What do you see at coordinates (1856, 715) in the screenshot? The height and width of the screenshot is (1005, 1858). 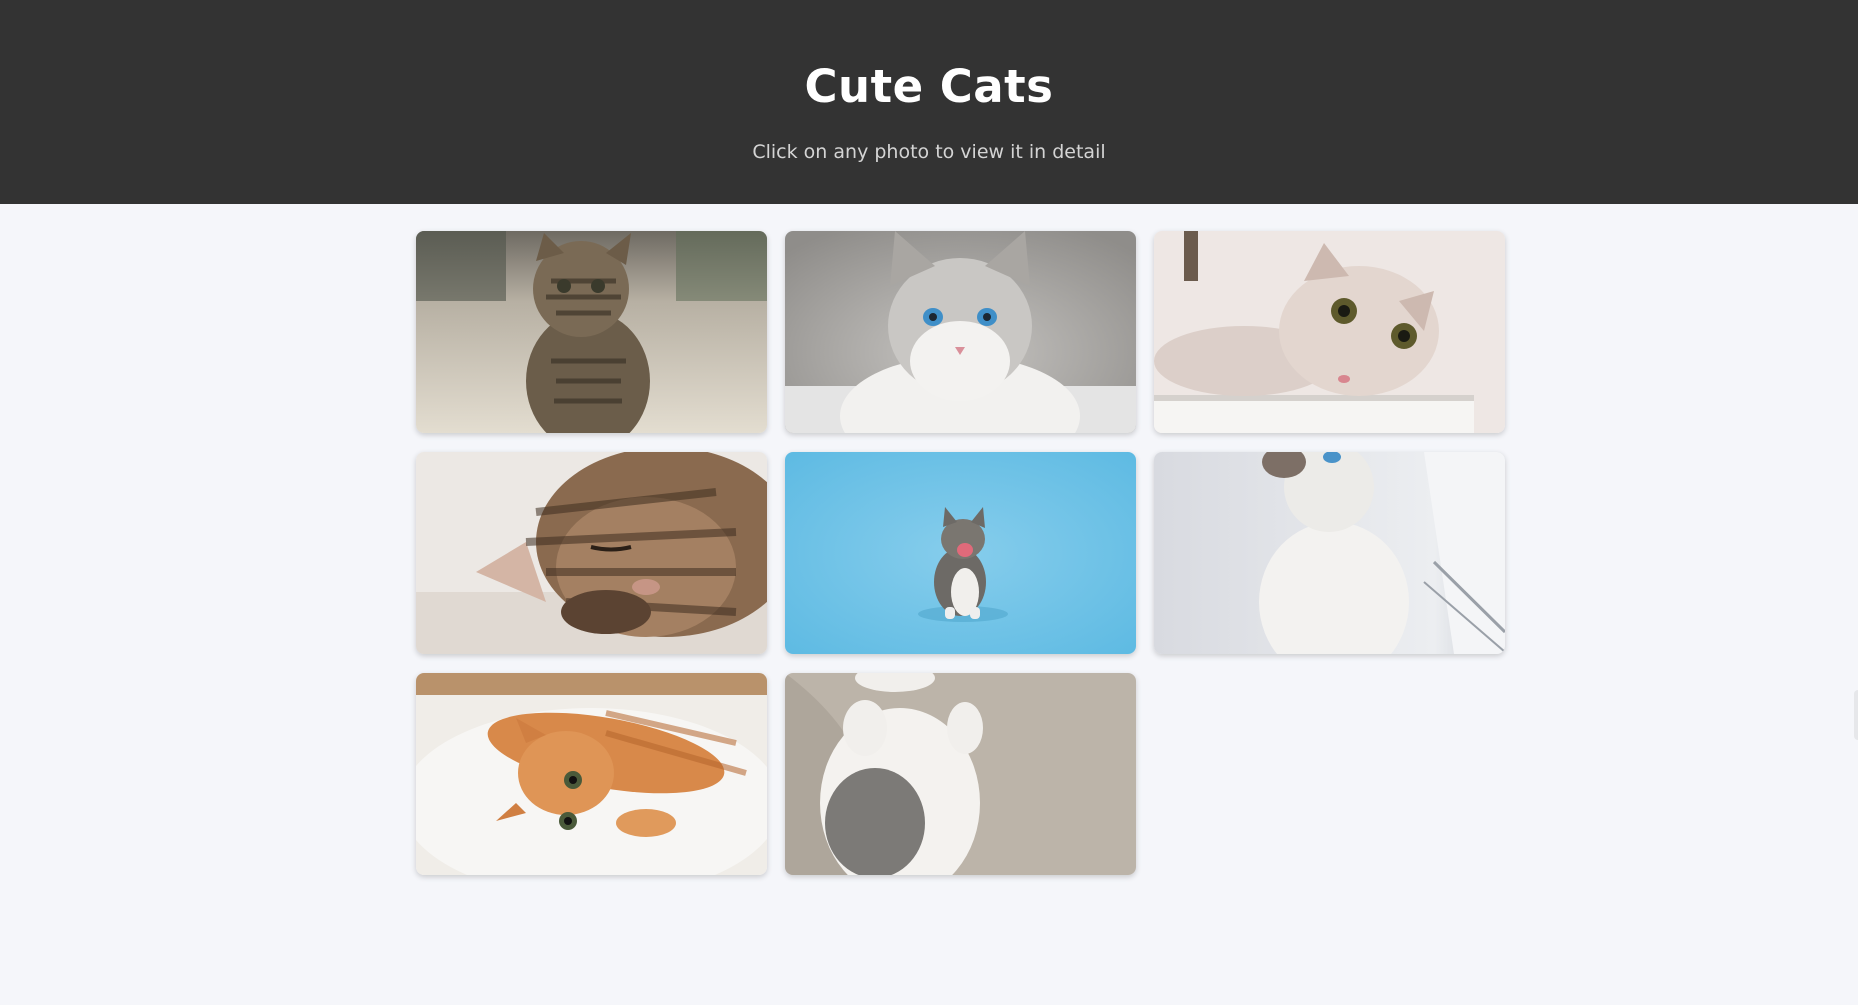 I see `scroll-edge-tab` at bounding box center [1856, 715].